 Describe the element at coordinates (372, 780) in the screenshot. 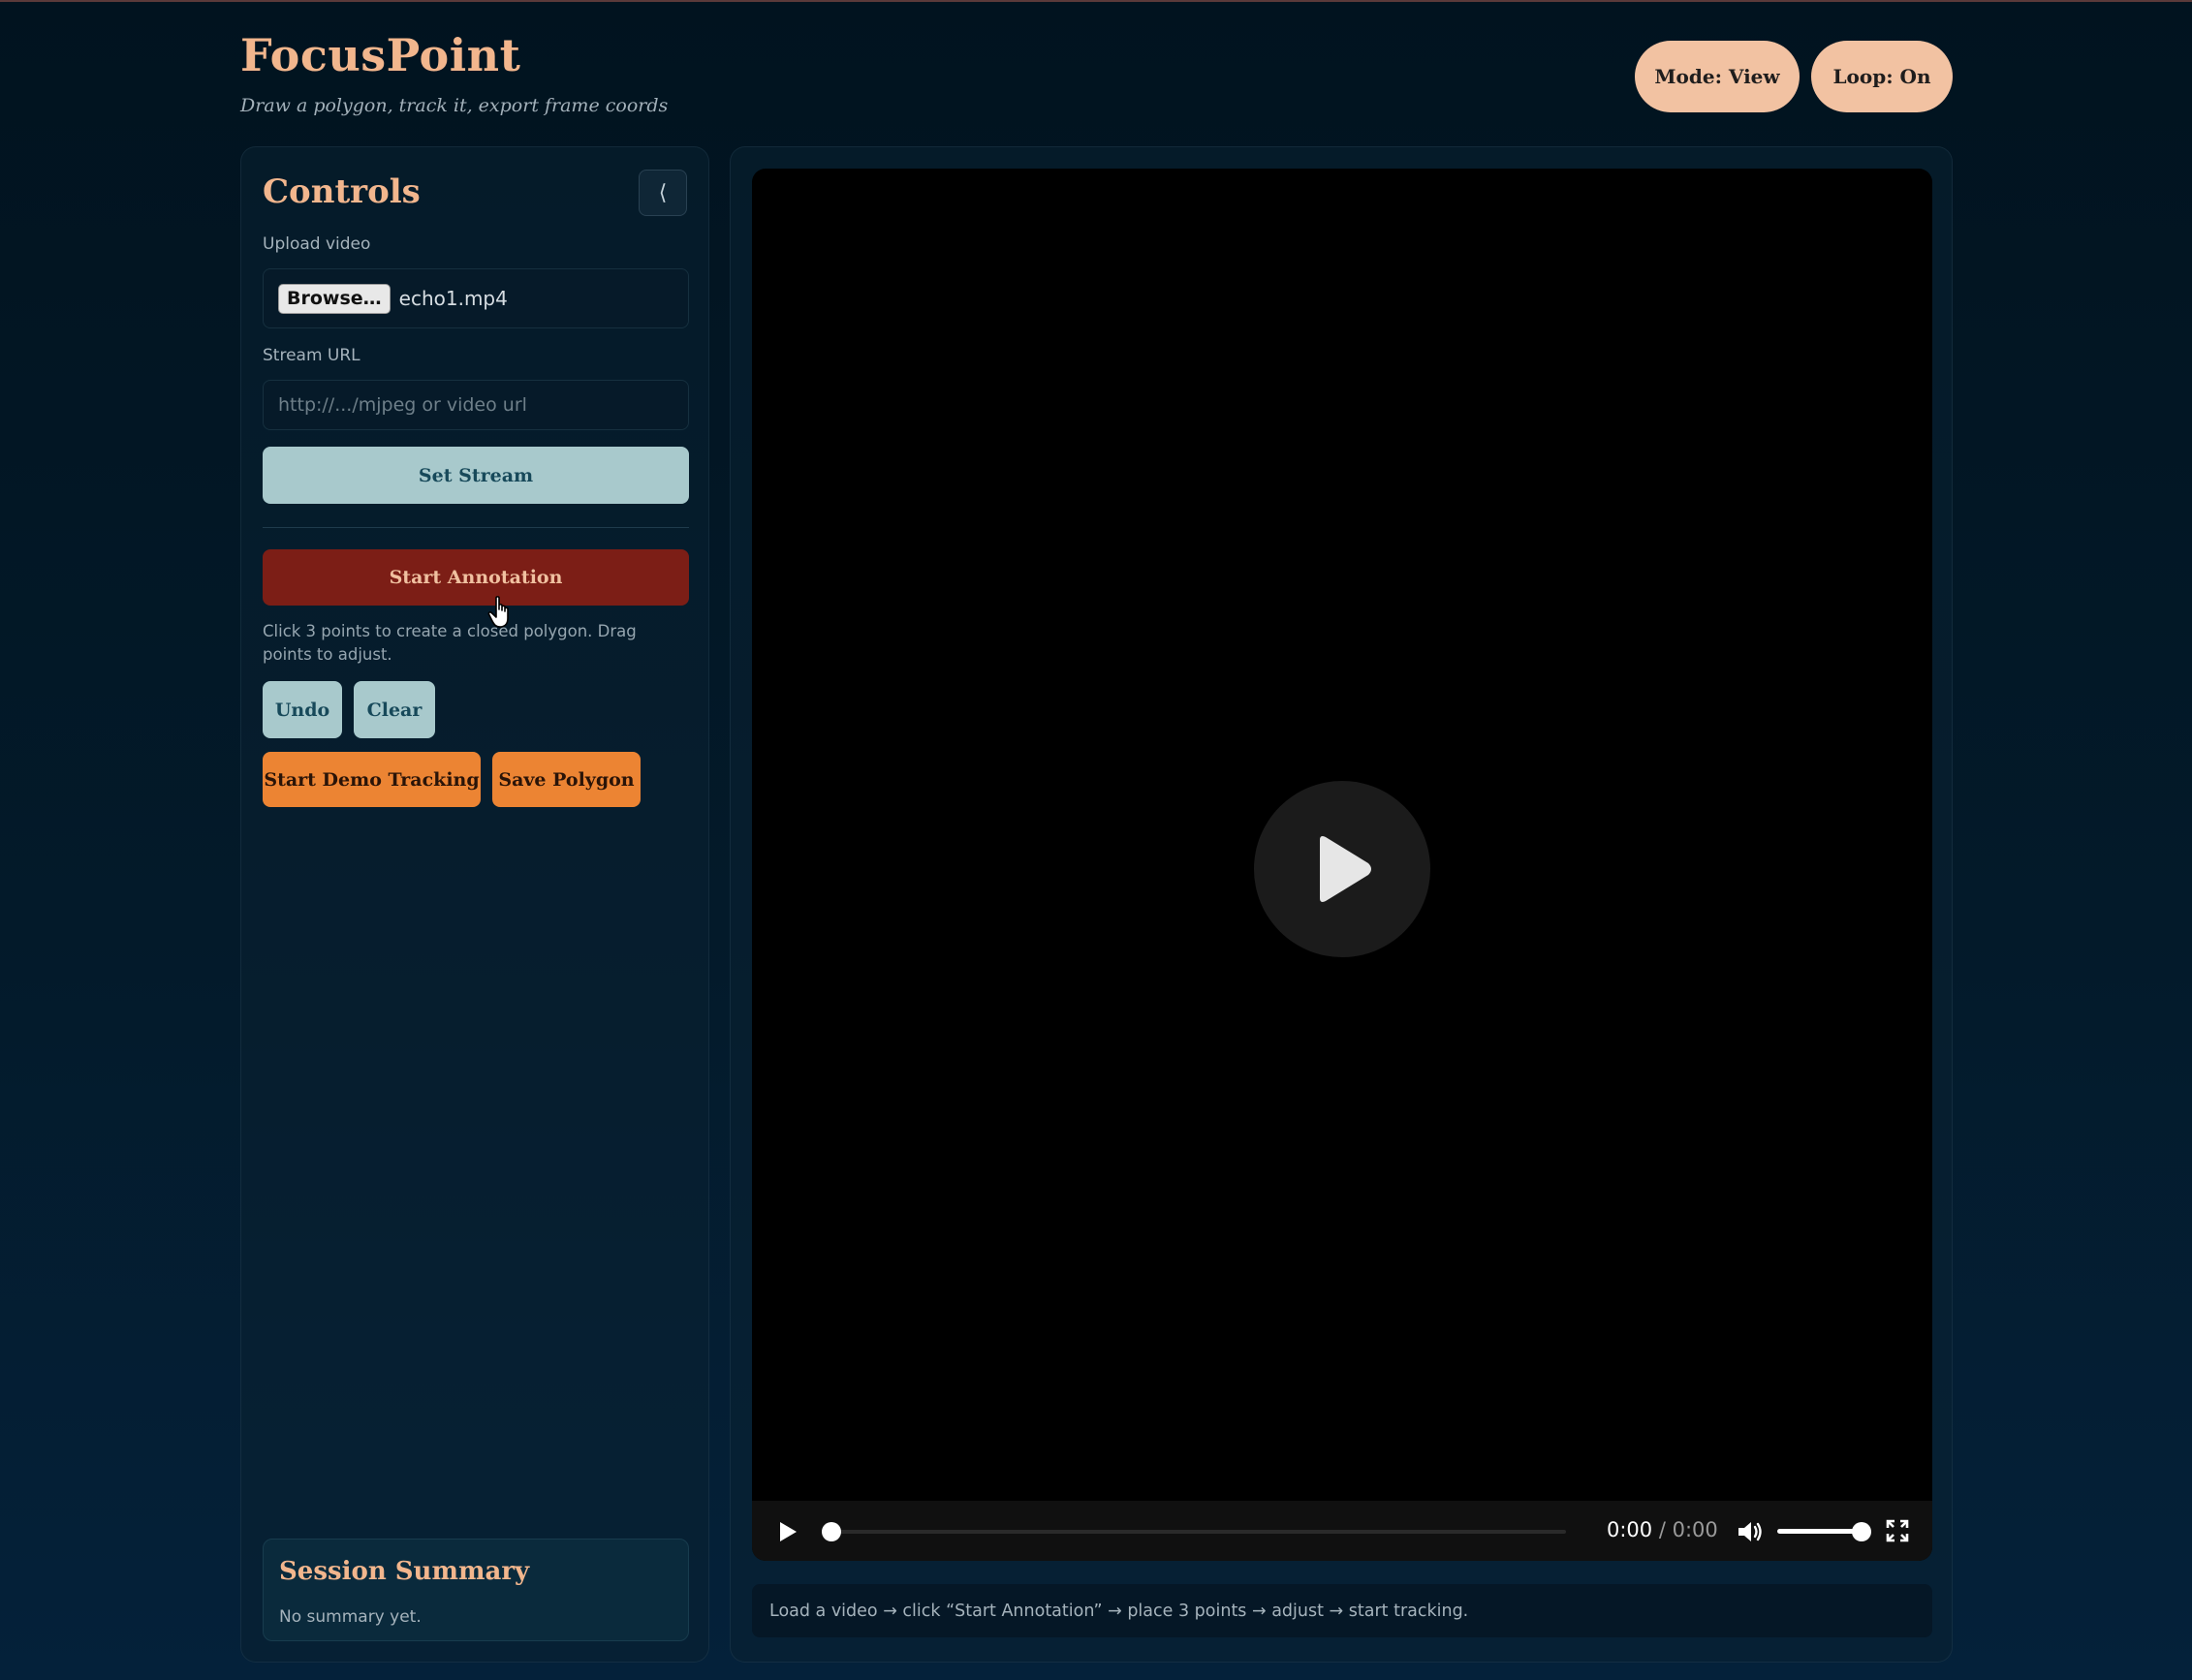

I see `start-demo-tracking-button: Start Demo Tracking` at that location.